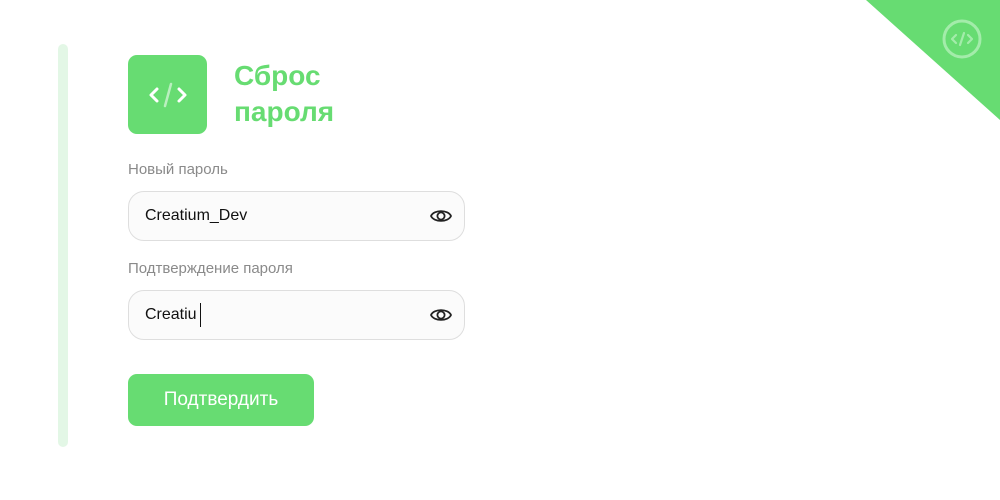 Image resolution: width=1000 pixels, height=500 pixels. What do you see at coordinates (277, 75) in the screenshot?
I see `page-title-line-1: Сброс` at bounding box center [277, 75].